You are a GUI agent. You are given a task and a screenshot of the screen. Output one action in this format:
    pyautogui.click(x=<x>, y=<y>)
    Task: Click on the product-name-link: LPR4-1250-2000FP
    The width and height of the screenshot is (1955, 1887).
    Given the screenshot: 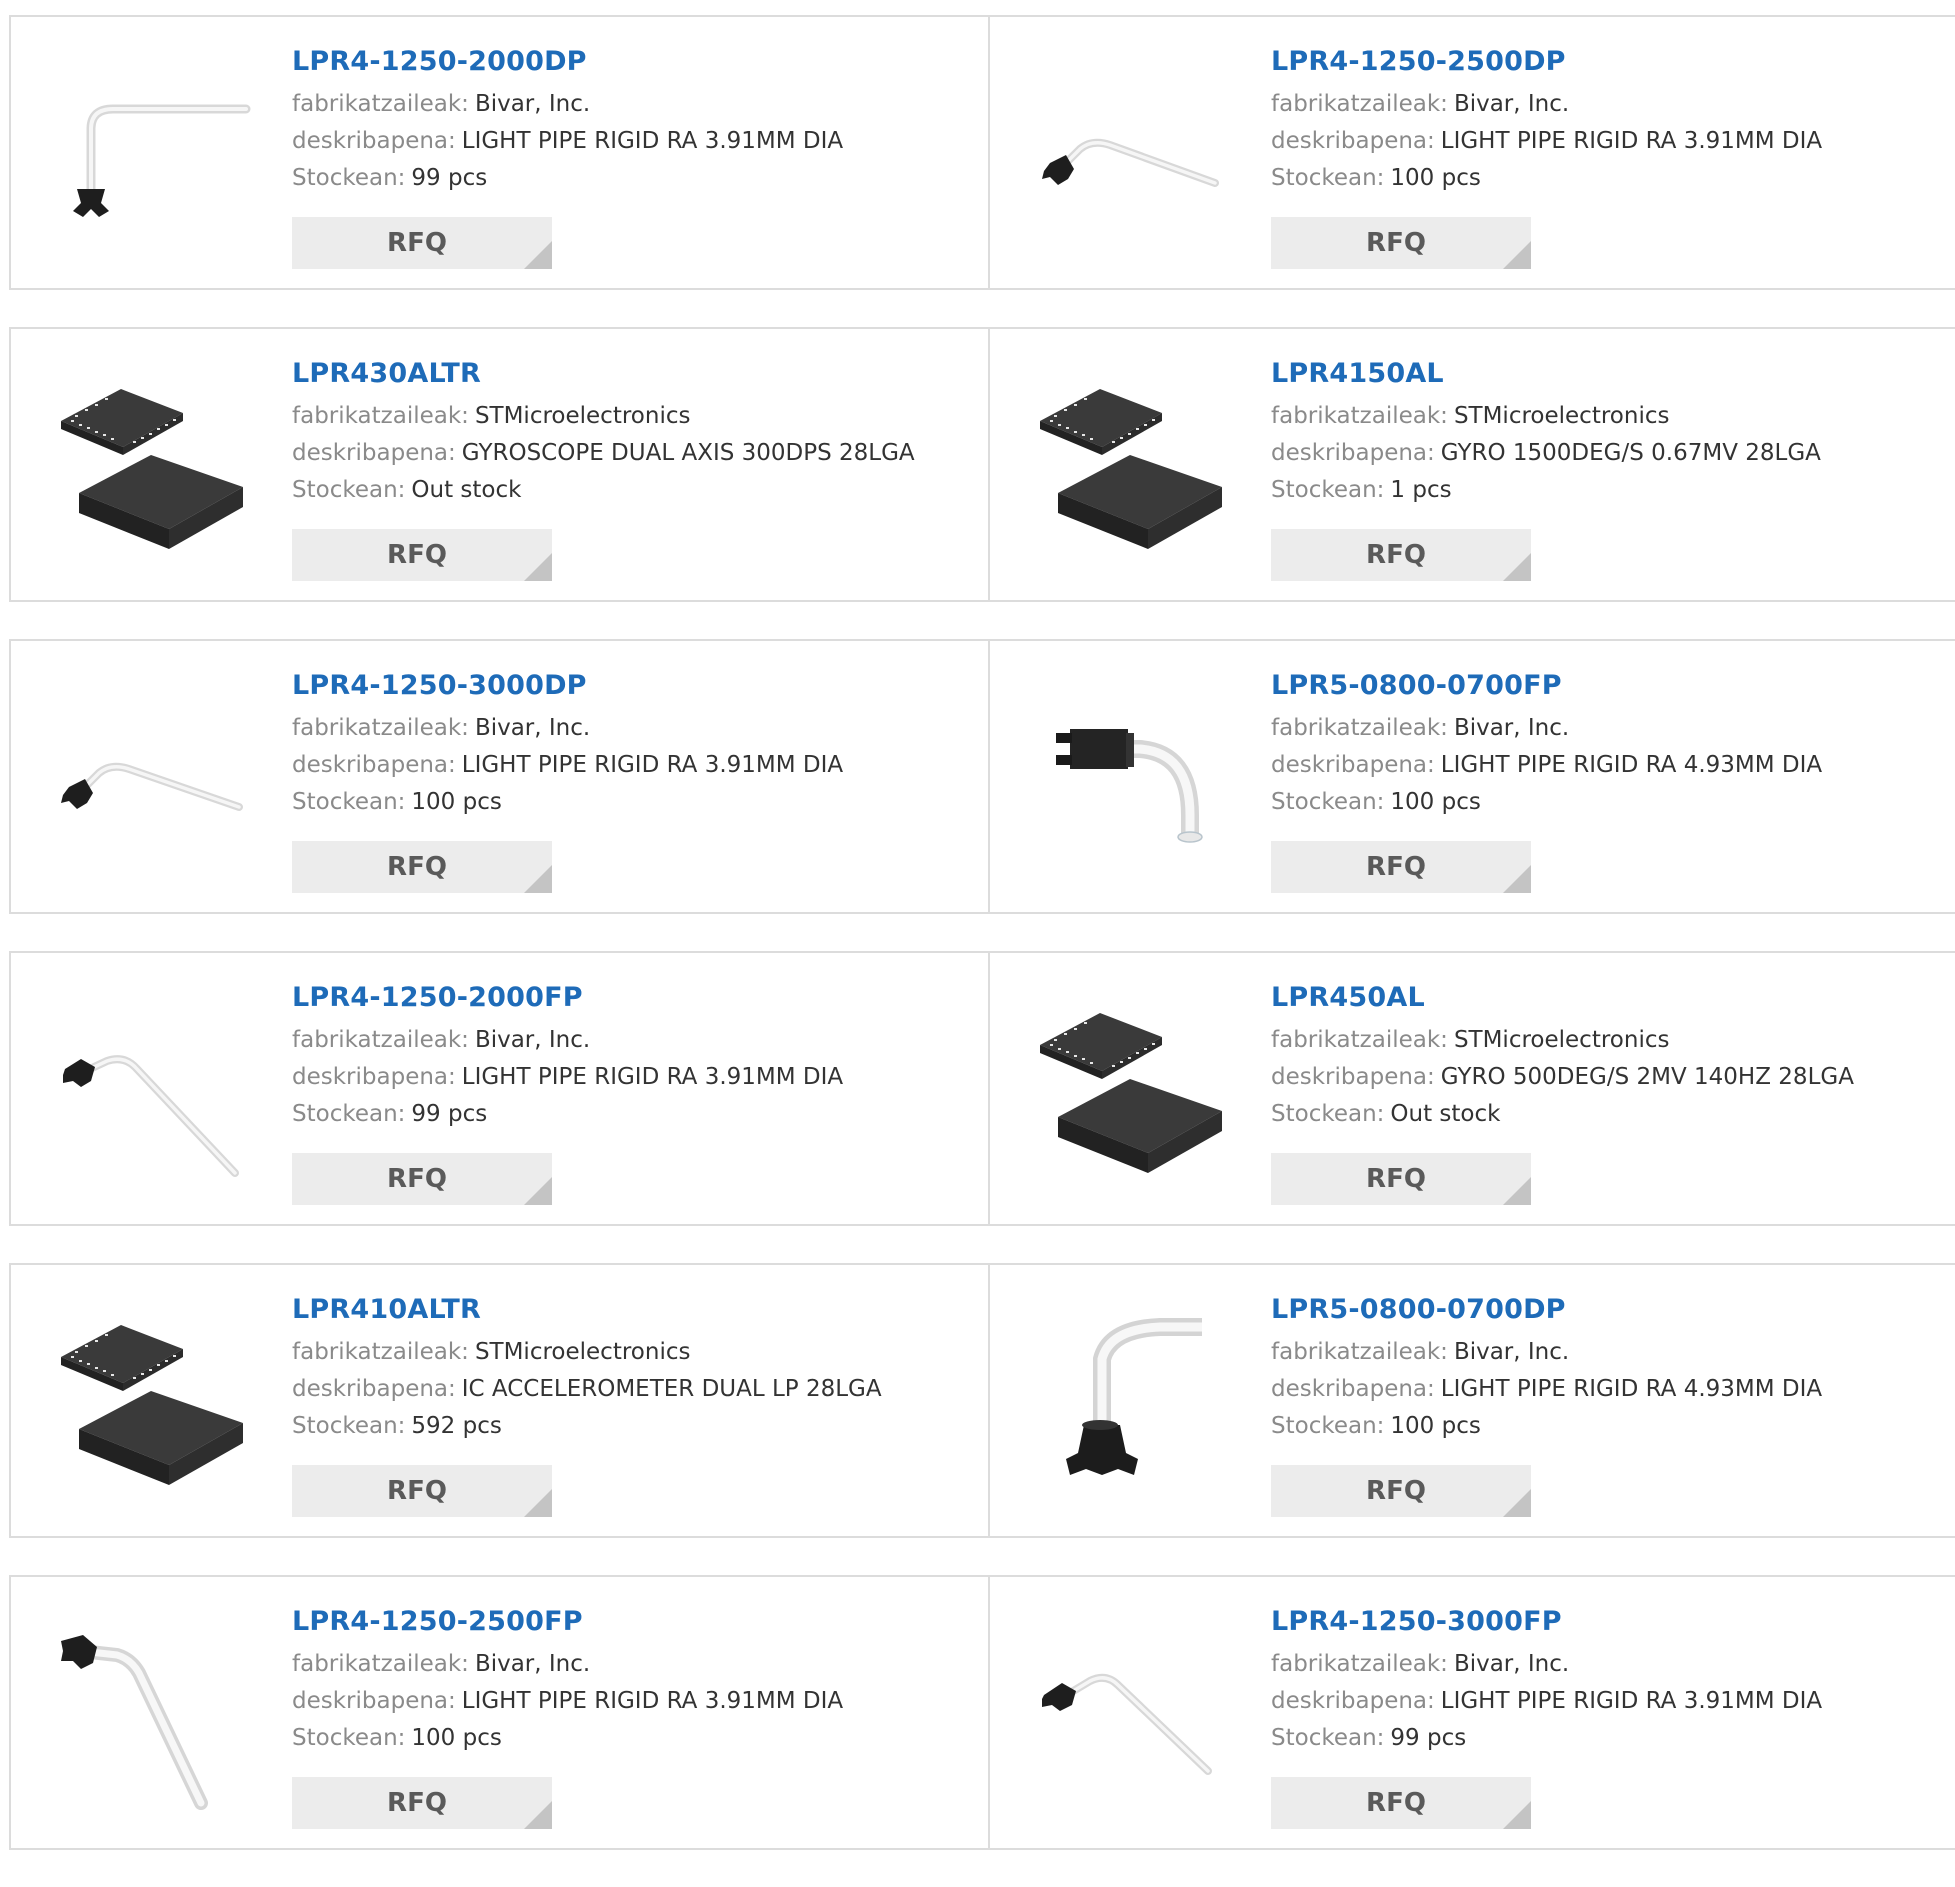 What is the action you would take?
    pyautogui.click(x=567, y=998)
    